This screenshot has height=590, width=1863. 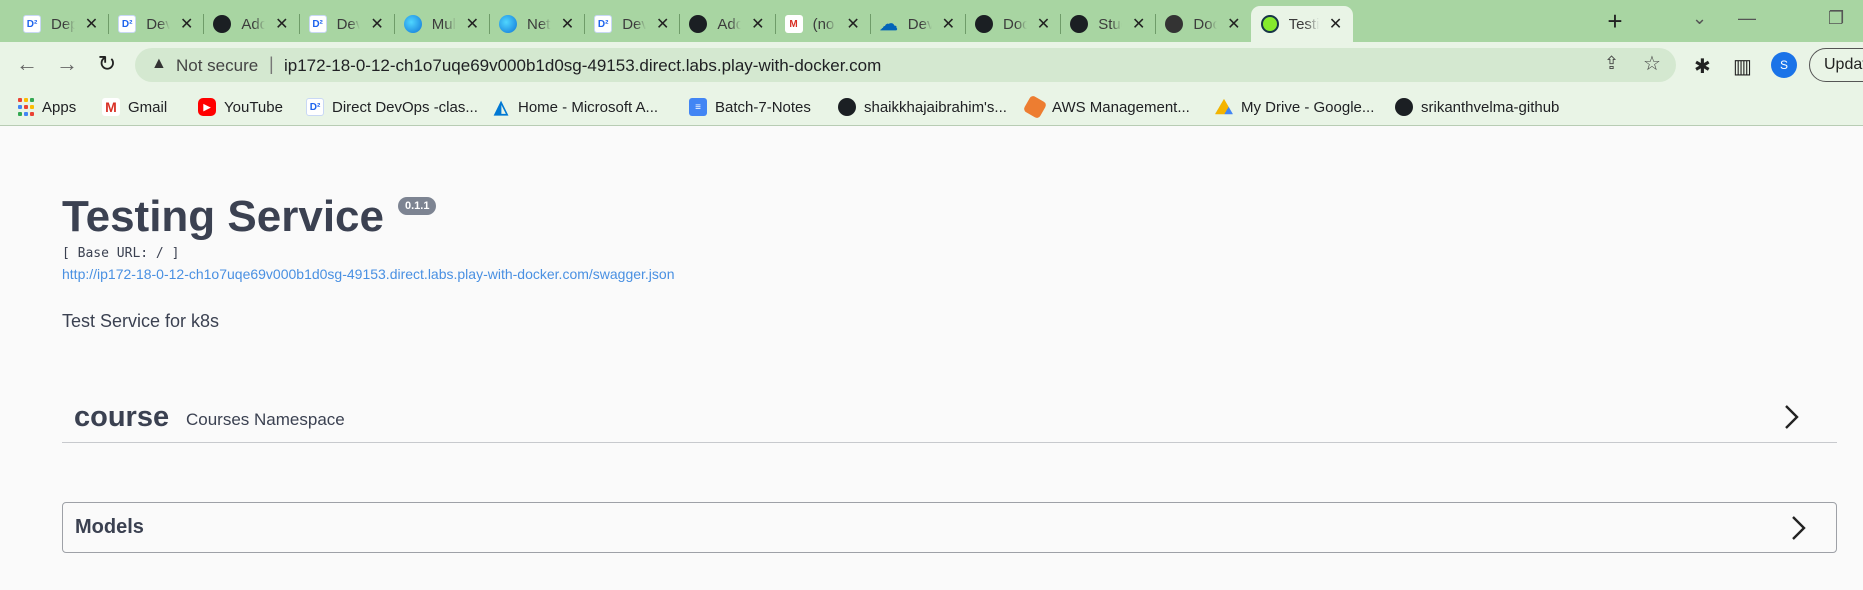 I want to click on bookmark-item: M Gmail, so click(x=134, y=107).